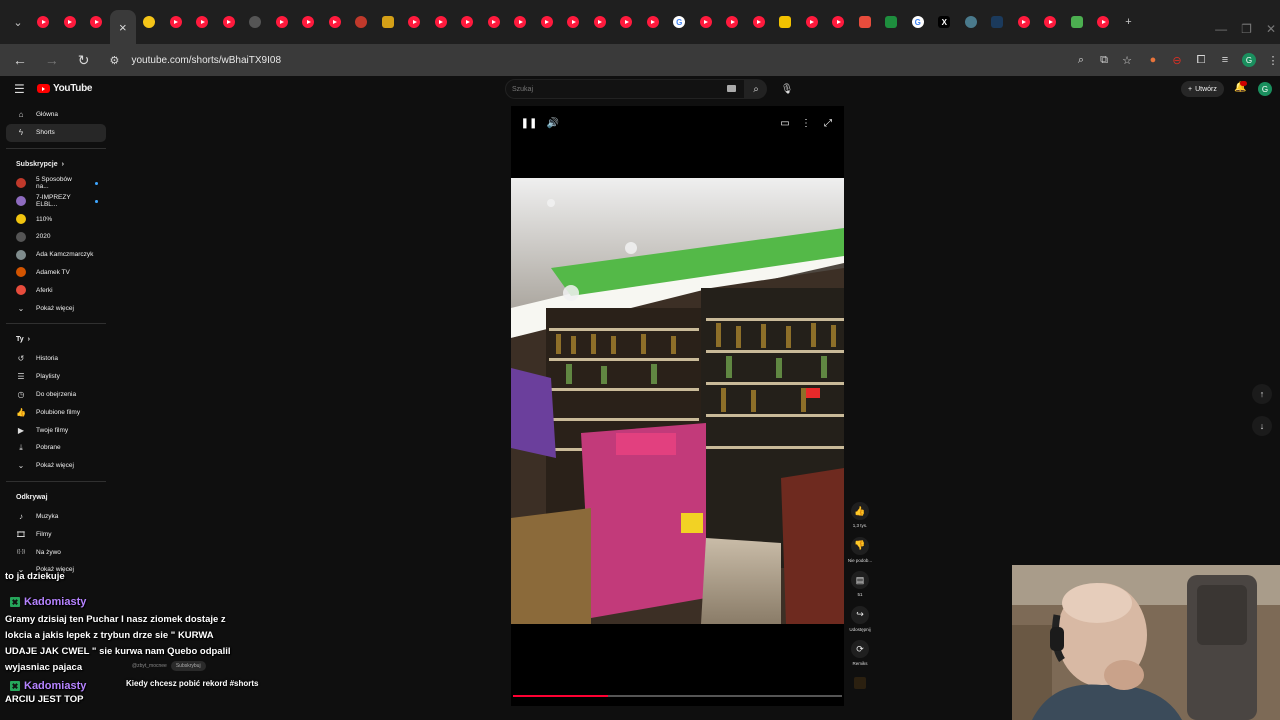  Describe the element at coordinates (20, 60) in the screenshot. I see `back-button: ←` at that location.